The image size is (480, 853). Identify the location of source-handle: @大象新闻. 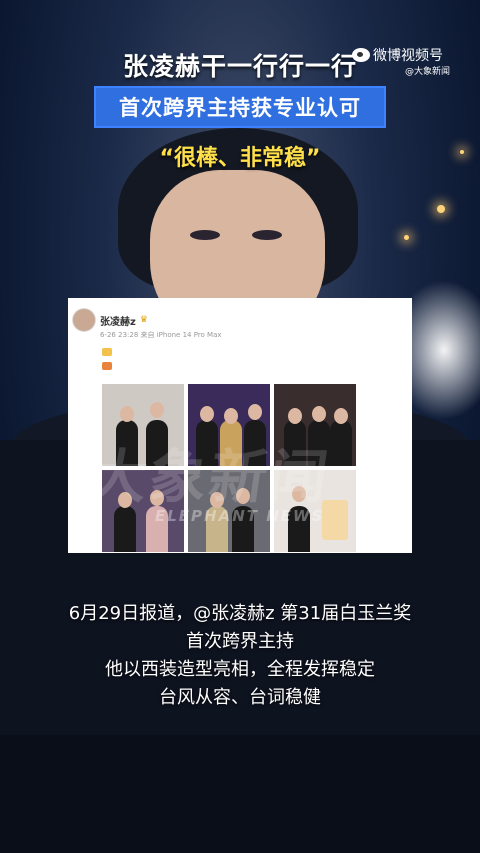
(428, 72).